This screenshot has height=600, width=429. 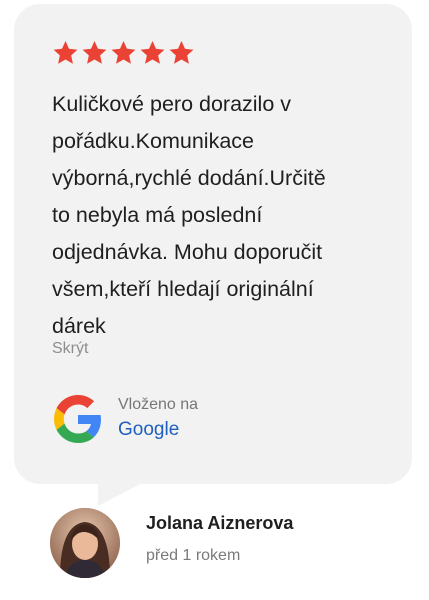 I want to click on star-rating, so click(x=123, y=52).